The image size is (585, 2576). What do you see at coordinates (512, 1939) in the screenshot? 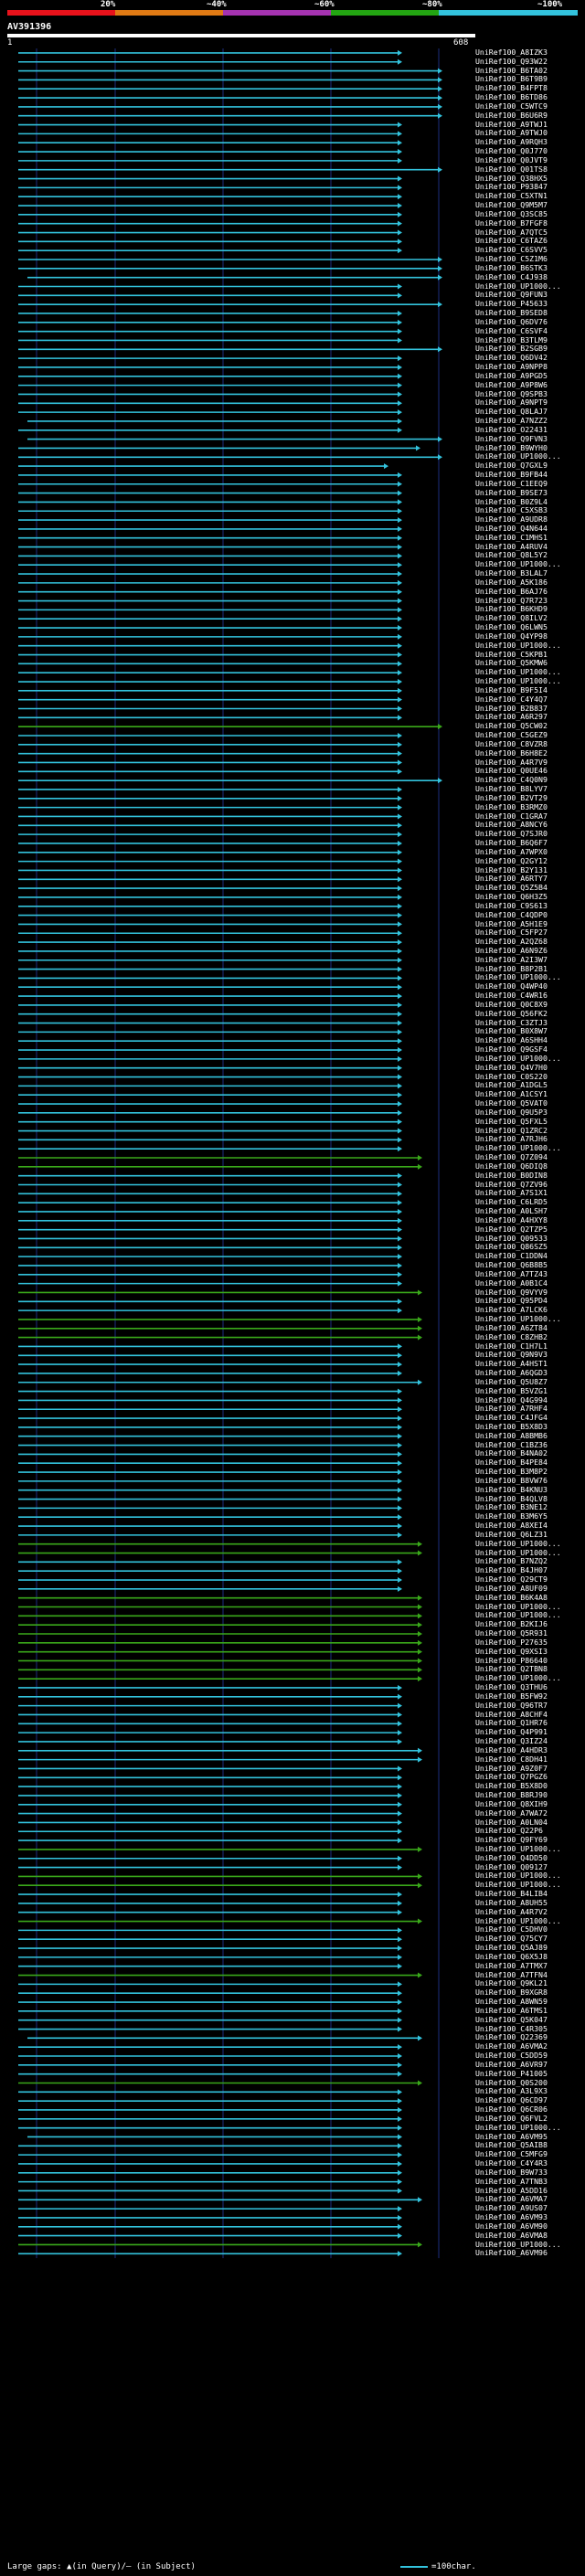
I see `hit-accession: UniRef100_Q75CY7` at bounding box center [512, 1939].